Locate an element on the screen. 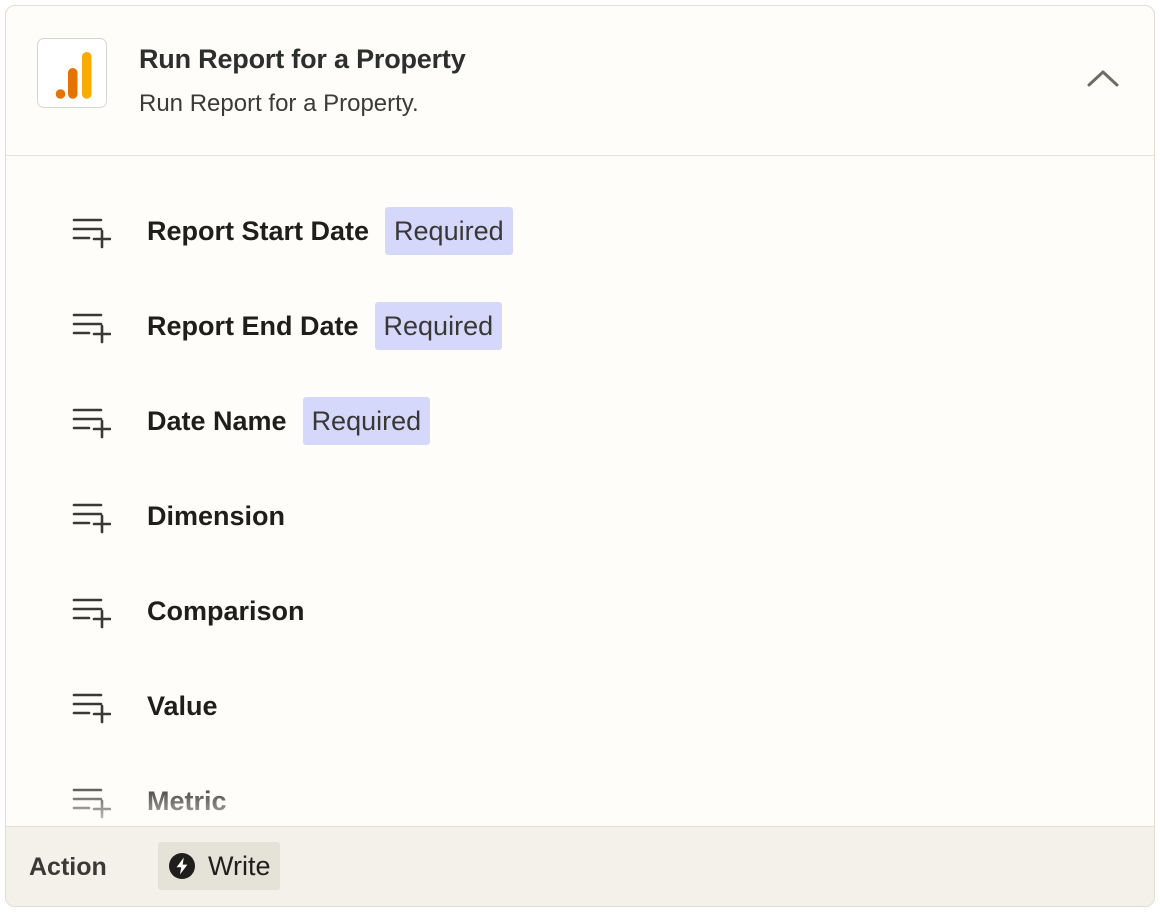 The width and height of the screenshot is (1160, 914). collapse-button is located at coordinates (1103, 77).